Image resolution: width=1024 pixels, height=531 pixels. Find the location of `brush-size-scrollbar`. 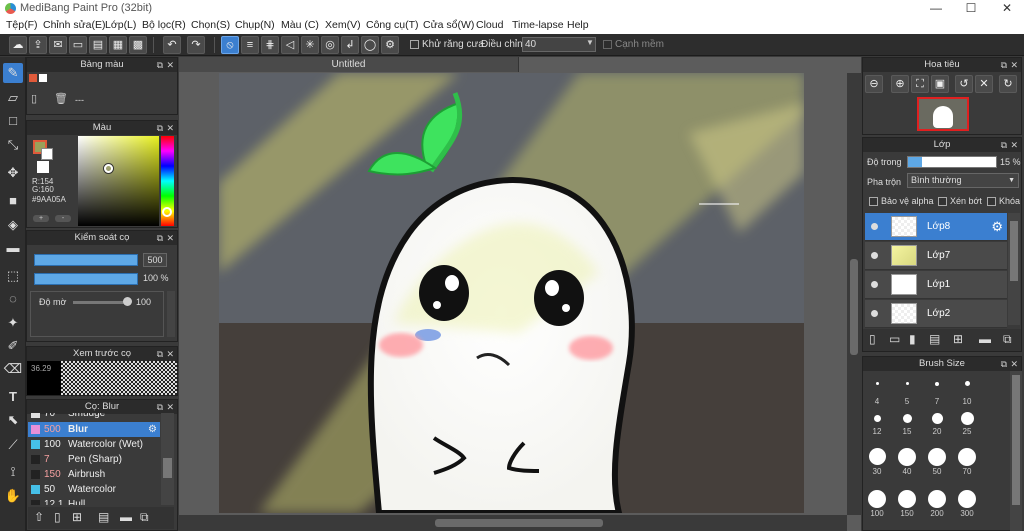

brush-size-scrollbar is located at coordinates (1016, 451).